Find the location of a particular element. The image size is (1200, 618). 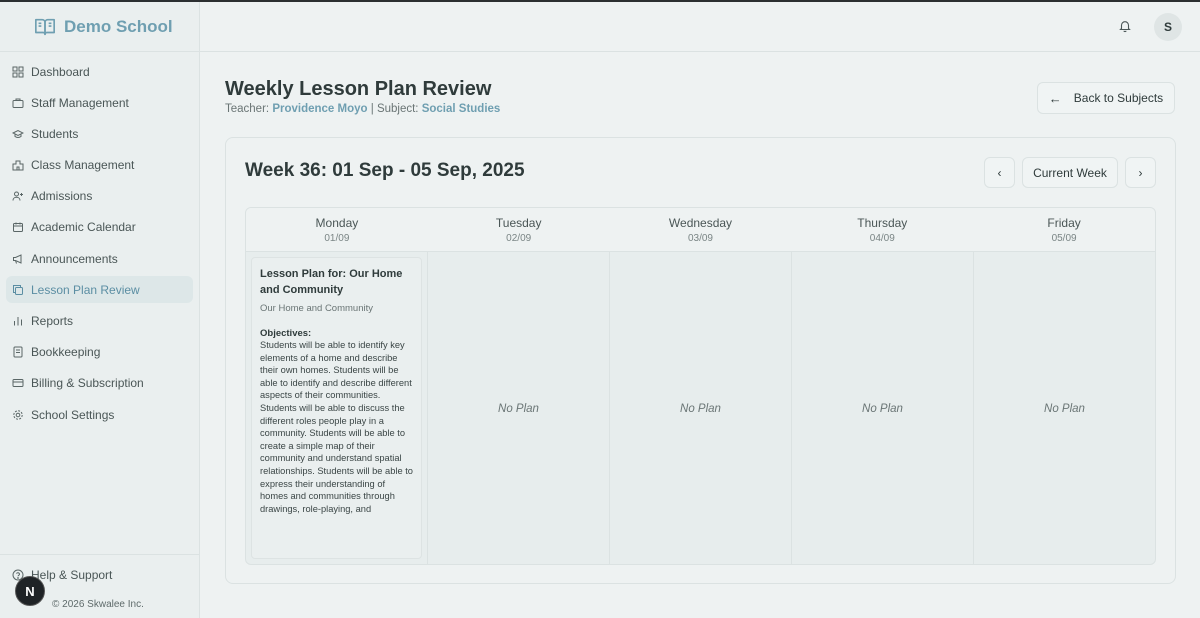

sidebar-item-label: Dashboard is located at coordinates (60, 71).